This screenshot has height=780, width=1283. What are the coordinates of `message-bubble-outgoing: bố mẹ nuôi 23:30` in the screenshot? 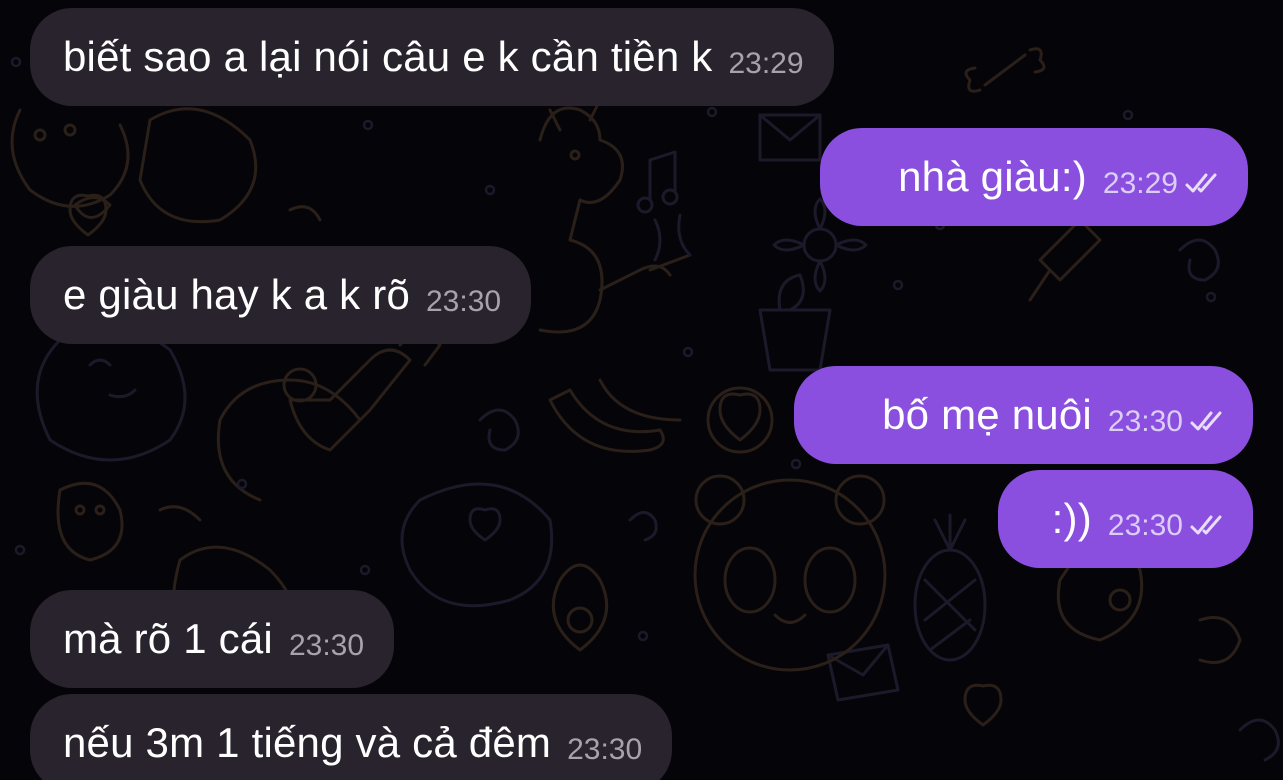 It's located at (1023, 415).